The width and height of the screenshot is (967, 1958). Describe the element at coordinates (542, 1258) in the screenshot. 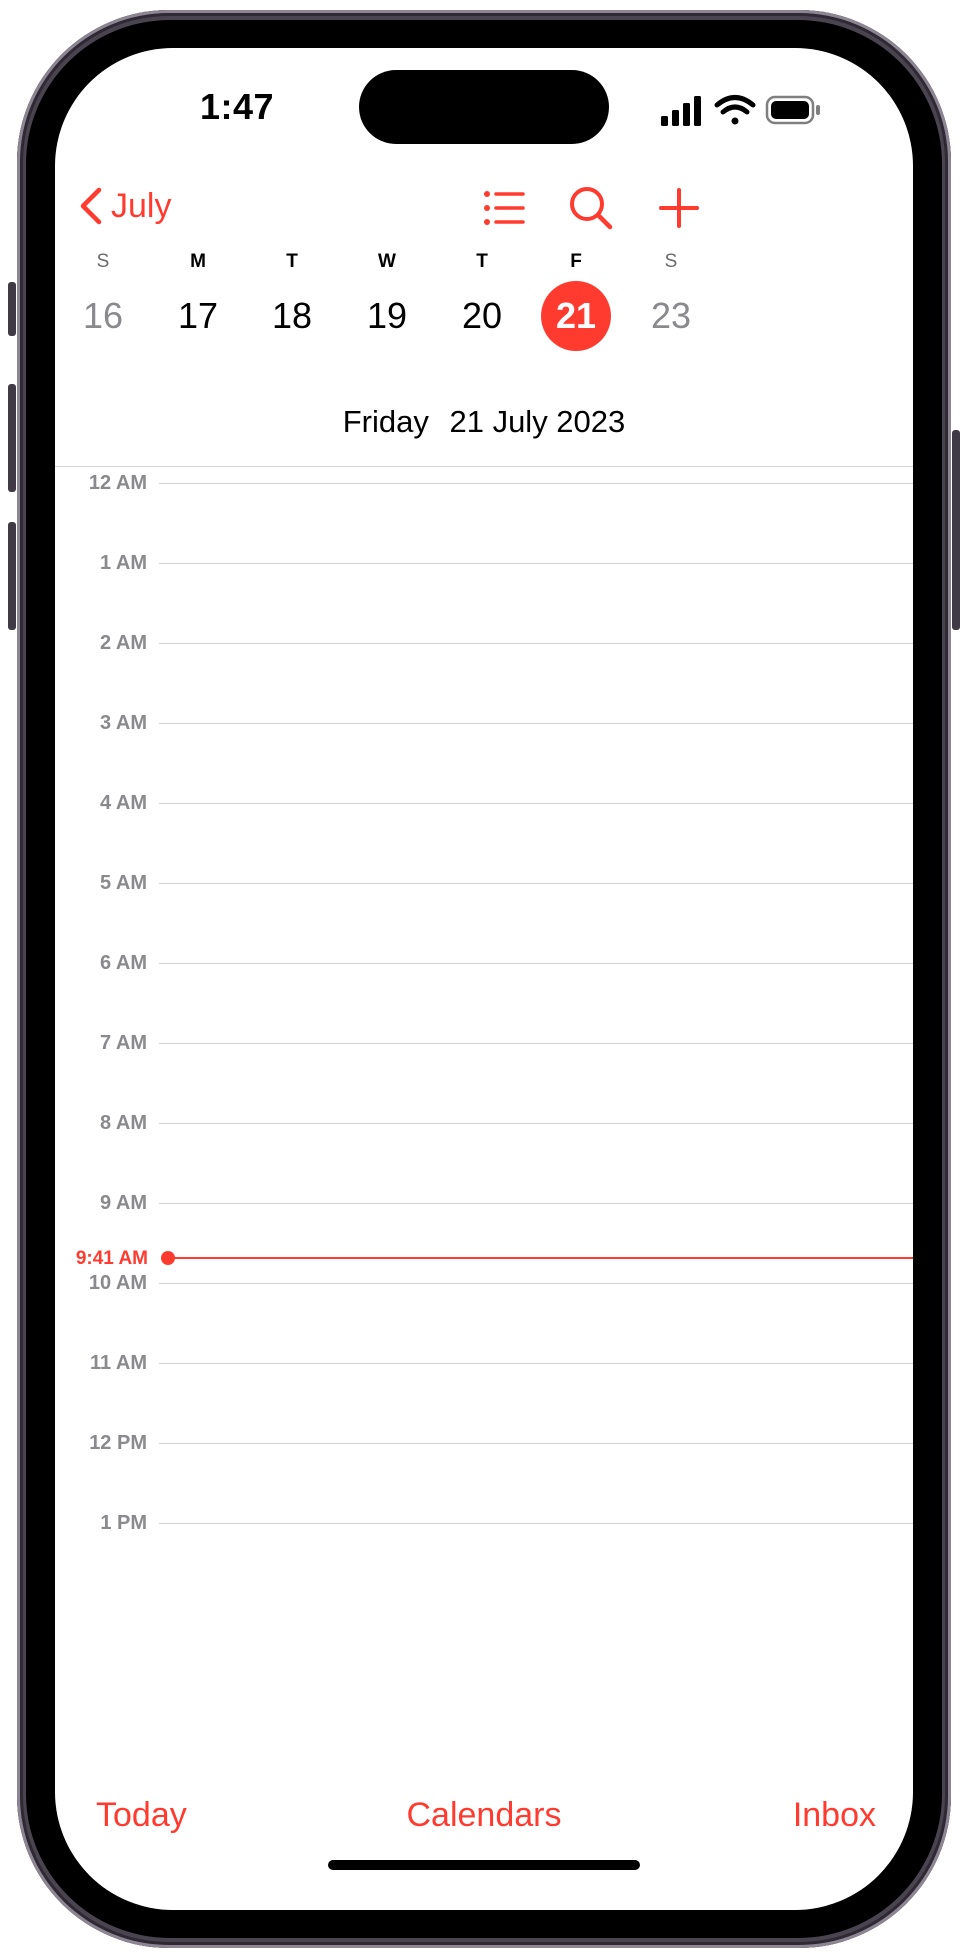

I see `current-time-line` at that location.